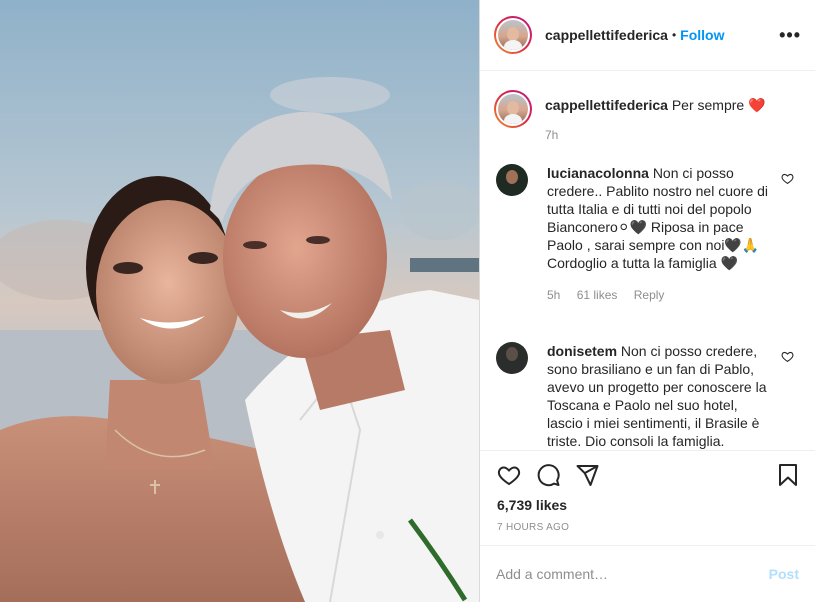 The image size is (815, 602). Describe the element at coordinates (582, 351) in the screenshot. I see `comment-username: donisetem` at that location.